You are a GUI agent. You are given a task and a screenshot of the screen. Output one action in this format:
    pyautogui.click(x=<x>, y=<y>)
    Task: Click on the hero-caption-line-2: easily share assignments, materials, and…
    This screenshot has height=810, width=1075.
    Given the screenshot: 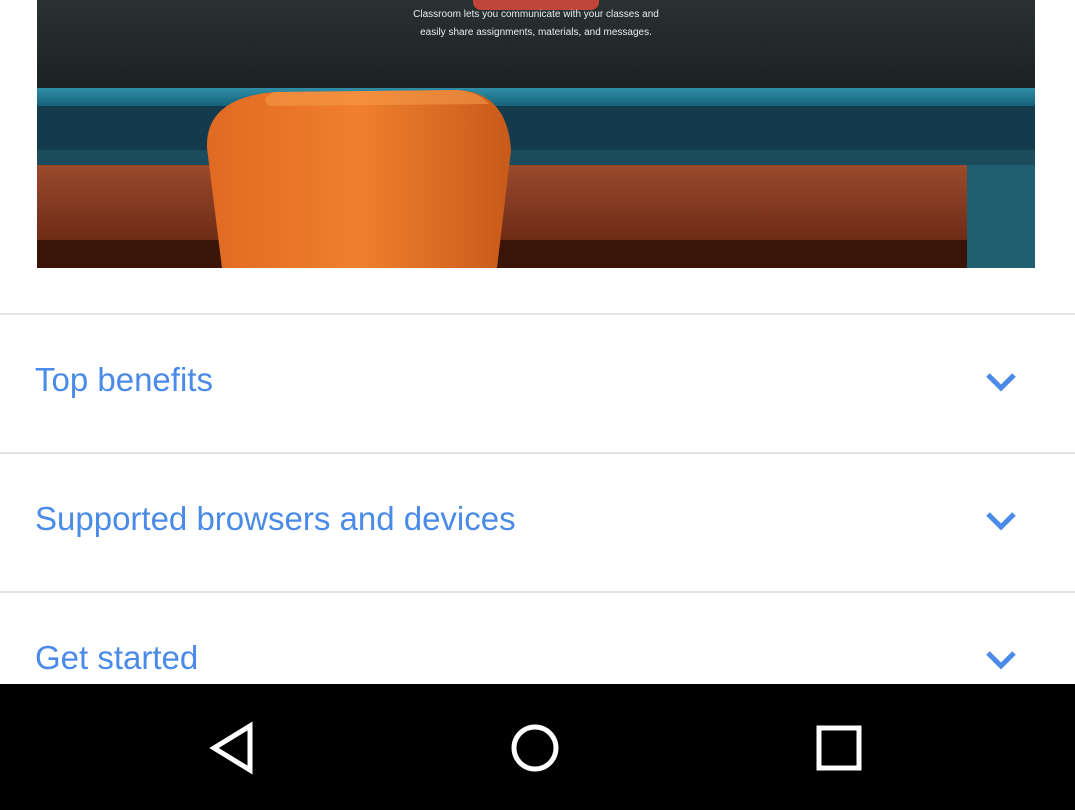 What is the action you would take?
    pyautogui.click(x=536, y=32)
    